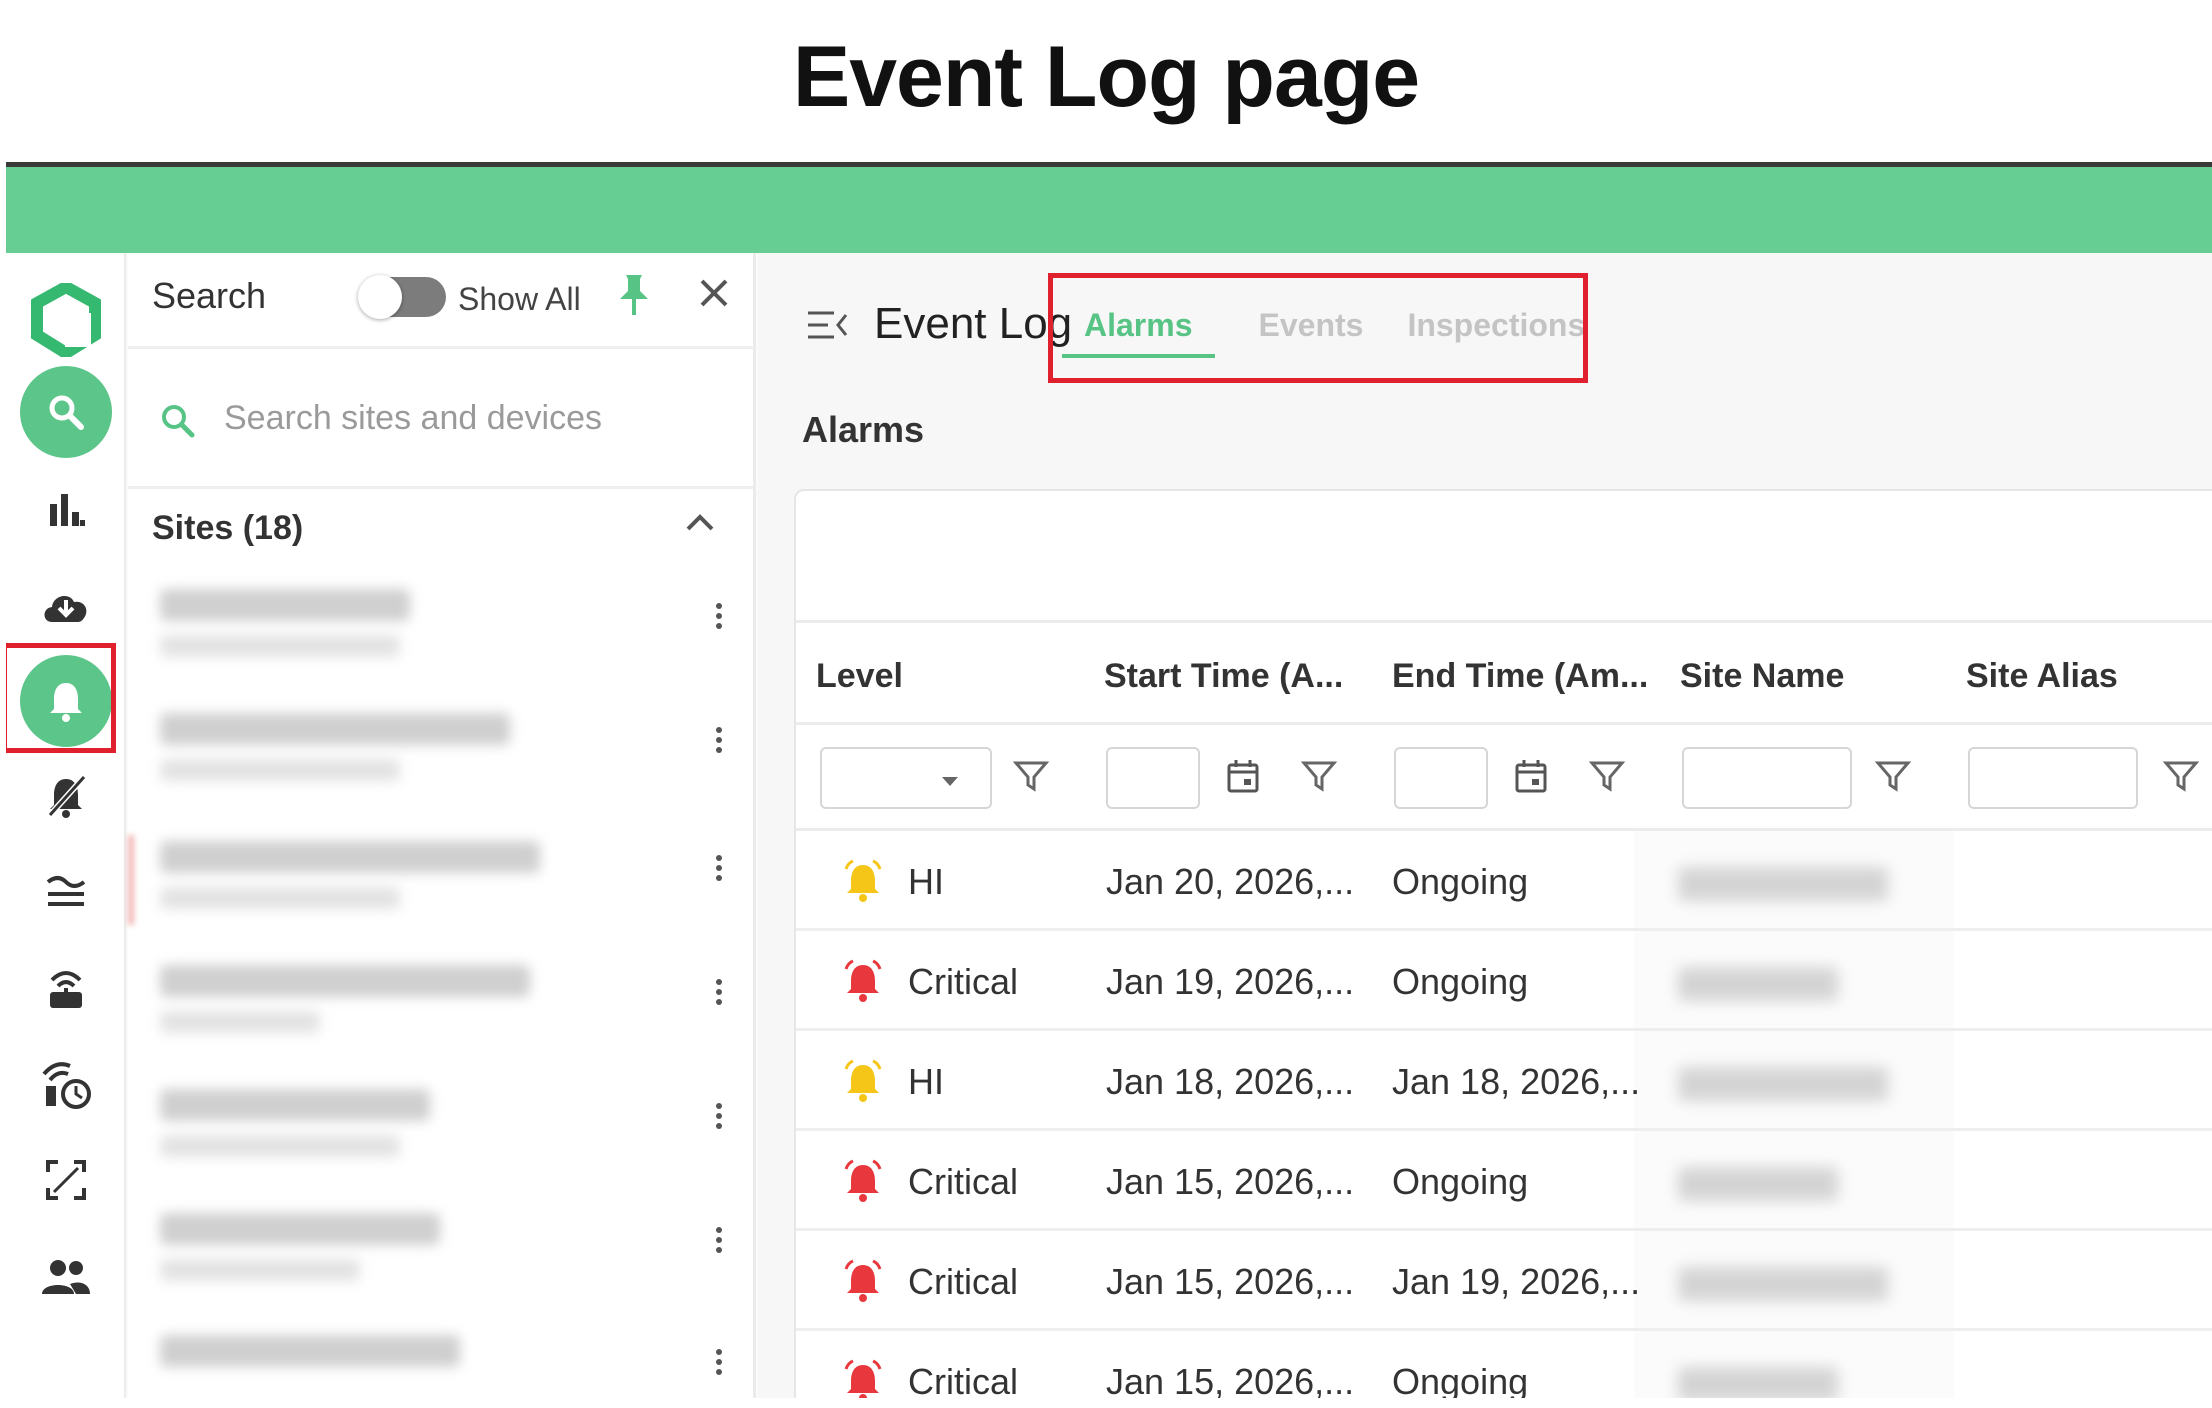 Image resolution: width=2212 pixels, height=1408 pixels. What do you see at coordinates (440, 524) in the screenshot?
I see `sites-header: Sites (18)` at bounding box center [440, 524].